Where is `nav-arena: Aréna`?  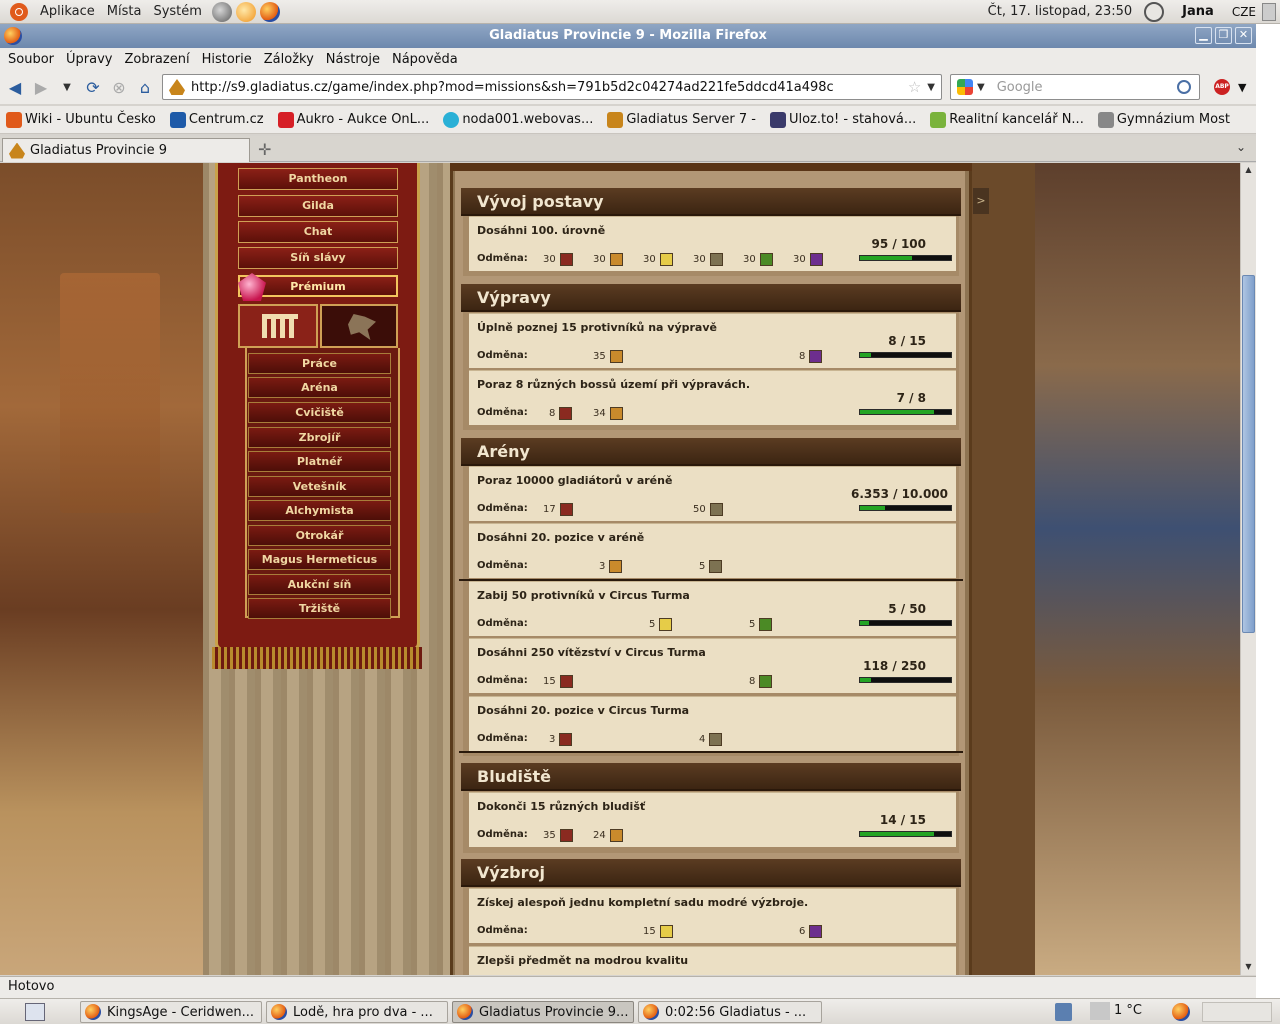
nav-arena: Aréna is located at coordinates (319, 387).